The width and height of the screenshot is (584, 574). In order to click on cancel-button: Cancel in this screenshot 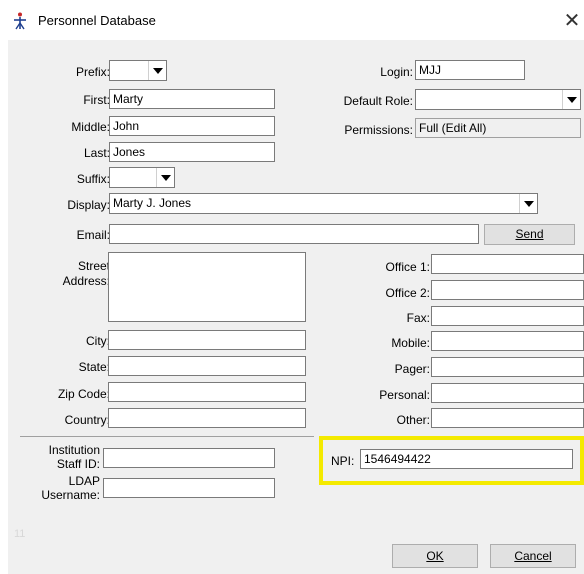, I will do `click(533, 556)`.